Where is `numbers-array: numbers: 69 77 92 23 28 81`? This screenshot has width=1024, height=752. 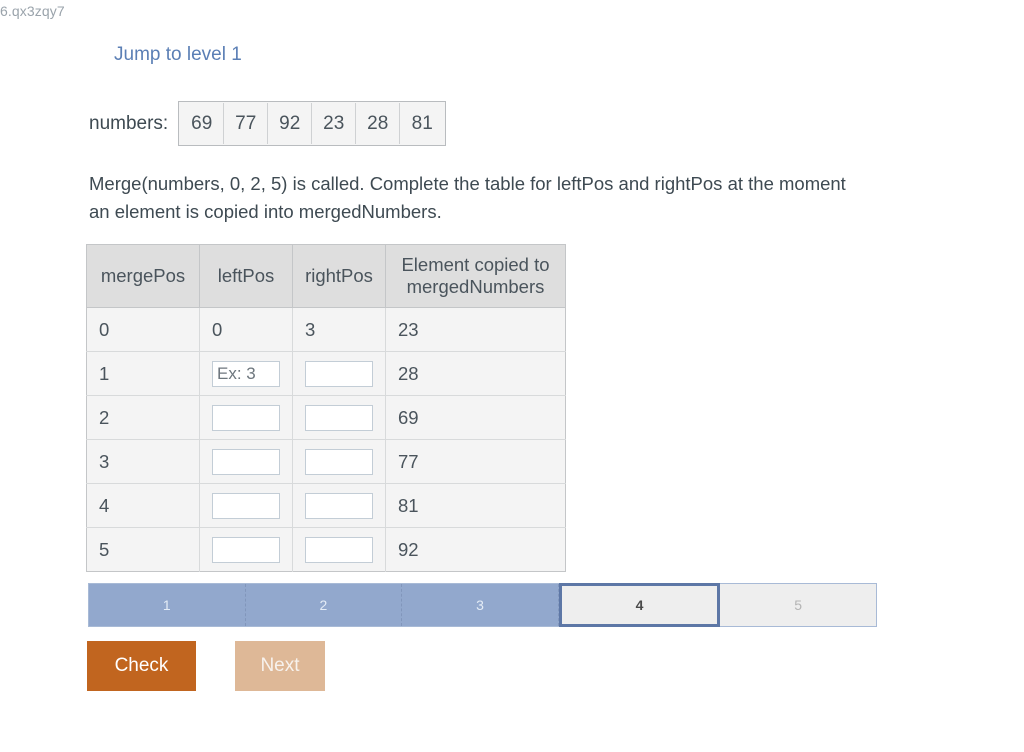
numbers-array: numbers: 69 77 92 23 28 81 is located at coordinates (268, 123).